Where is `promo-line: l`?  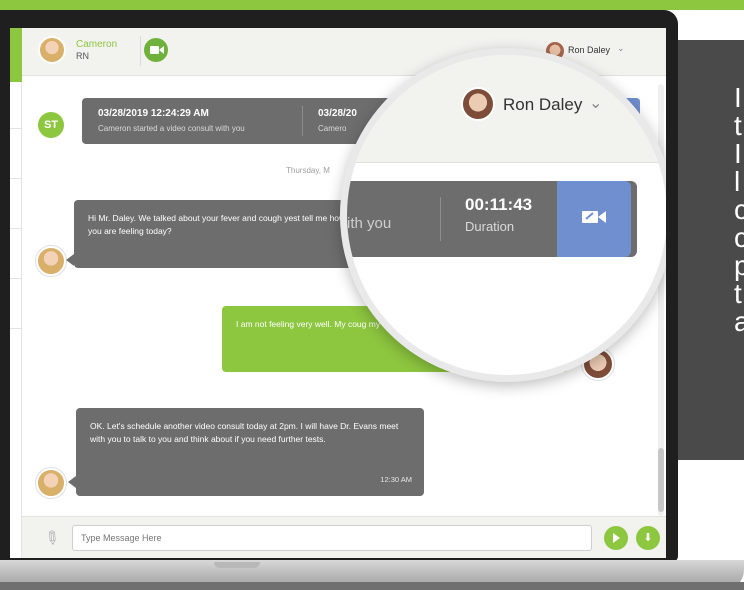
promo-line: l is located at coordinates (737, 181).